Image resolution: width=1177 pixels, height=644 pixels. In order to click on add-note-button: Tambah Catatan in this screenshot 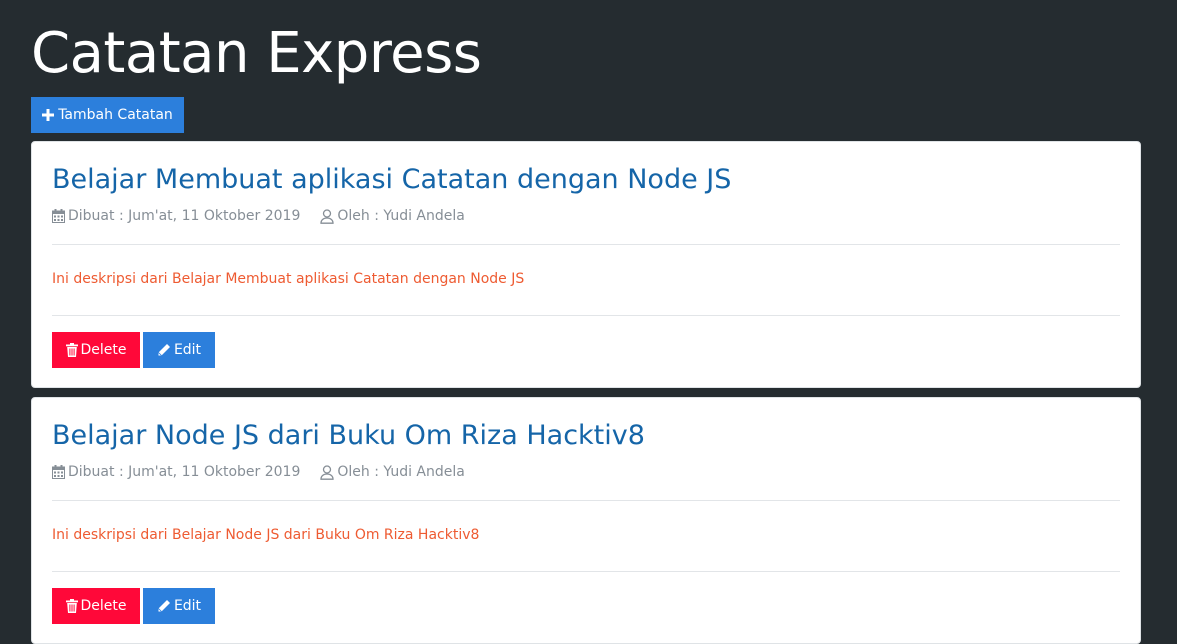, I will do `click(107, 115)`.